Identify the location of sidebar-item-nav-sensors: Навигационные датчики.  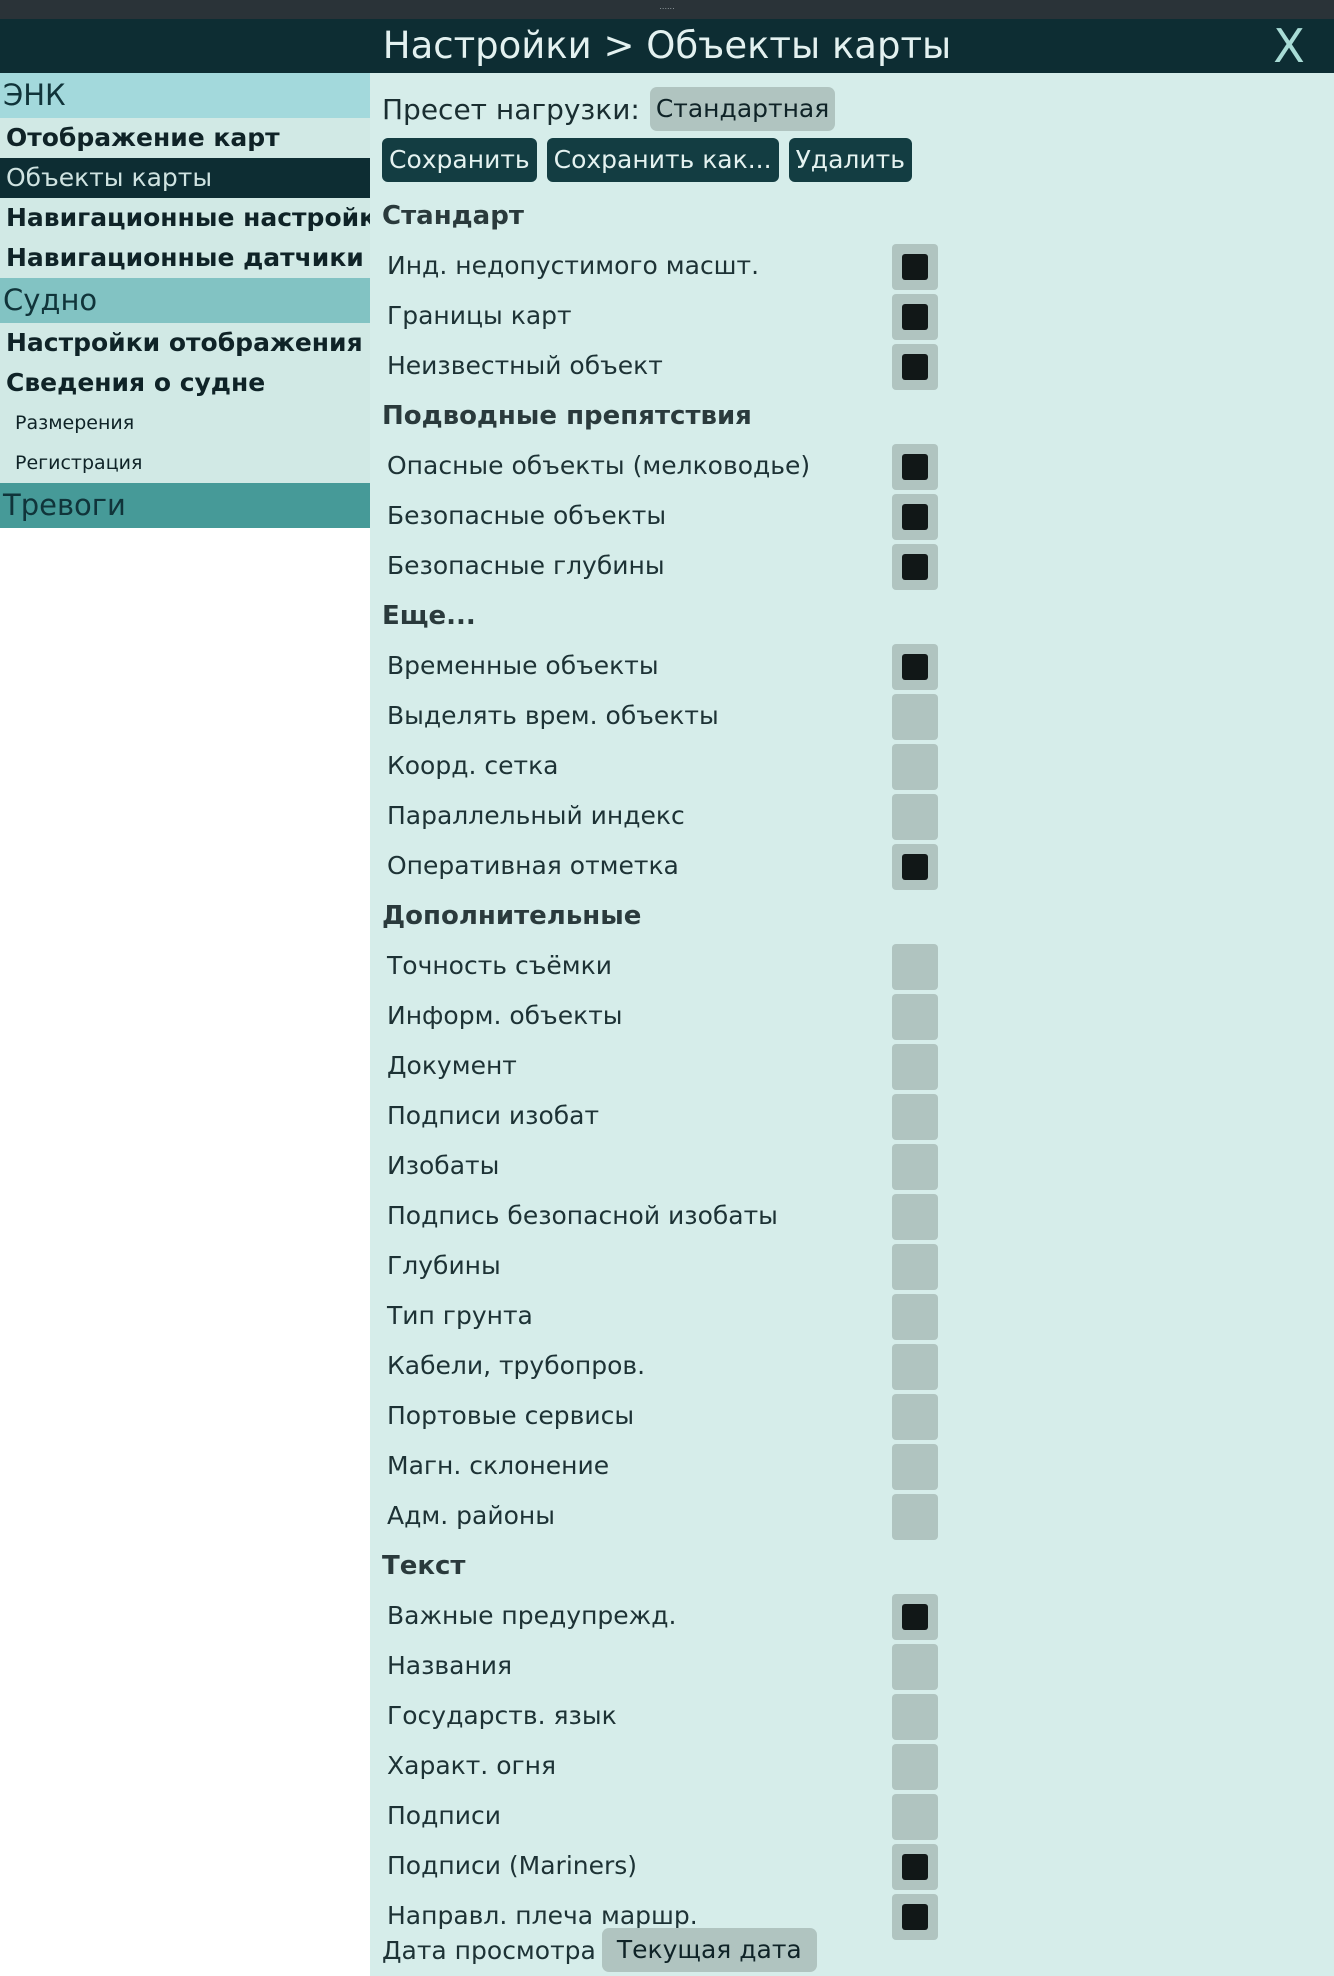
(185, 258).